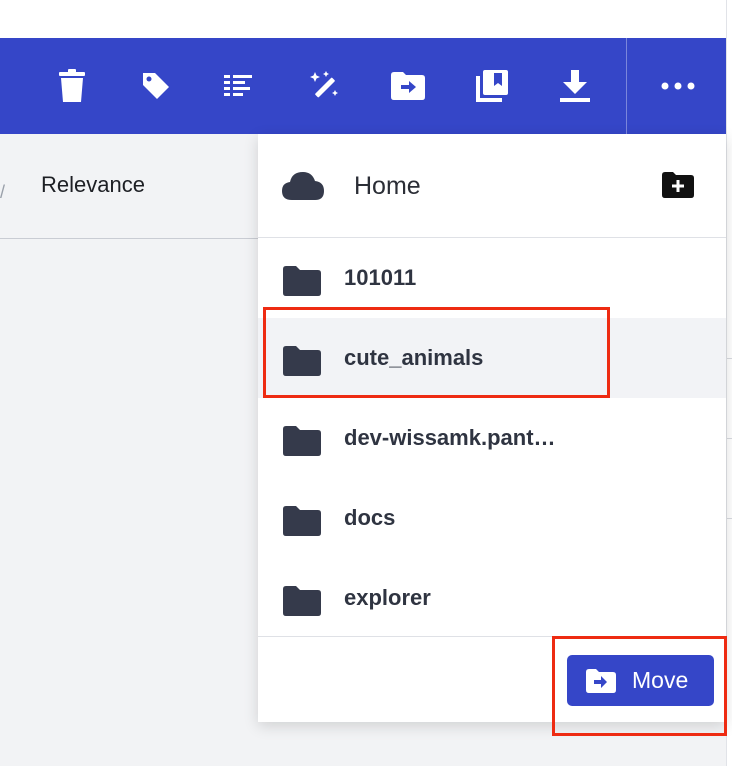 This screenshot has height=766, width=732. What do you see at coordinates (575, 86) in the screenshot?
I see `download-icon` at bounding box center [575, 86].